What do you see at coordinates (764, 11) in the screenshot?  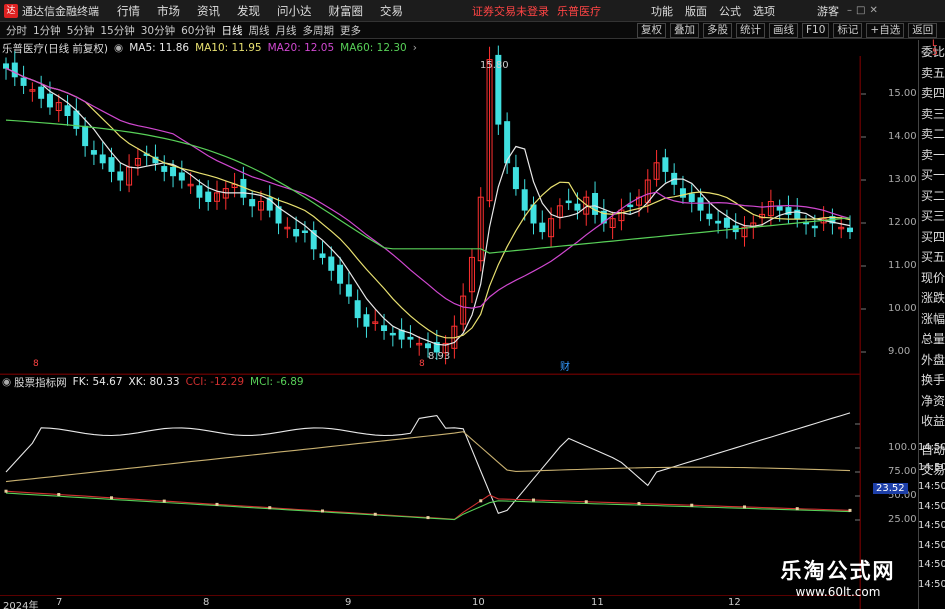 I see `menu-options: 选项` at bounding box center [764, 11].